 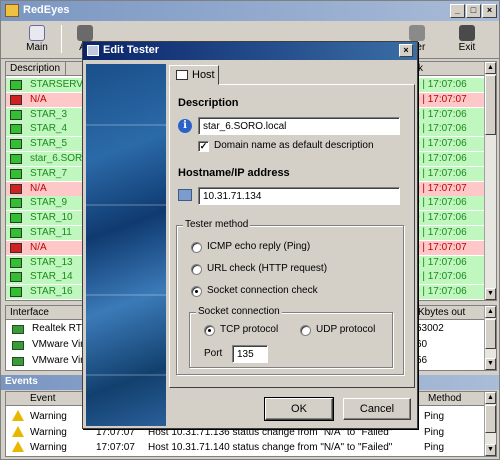 What do you see at coordinates (213, 353) in the screenshot?
I see `port-label: Port` at bounding box center [213, 353].